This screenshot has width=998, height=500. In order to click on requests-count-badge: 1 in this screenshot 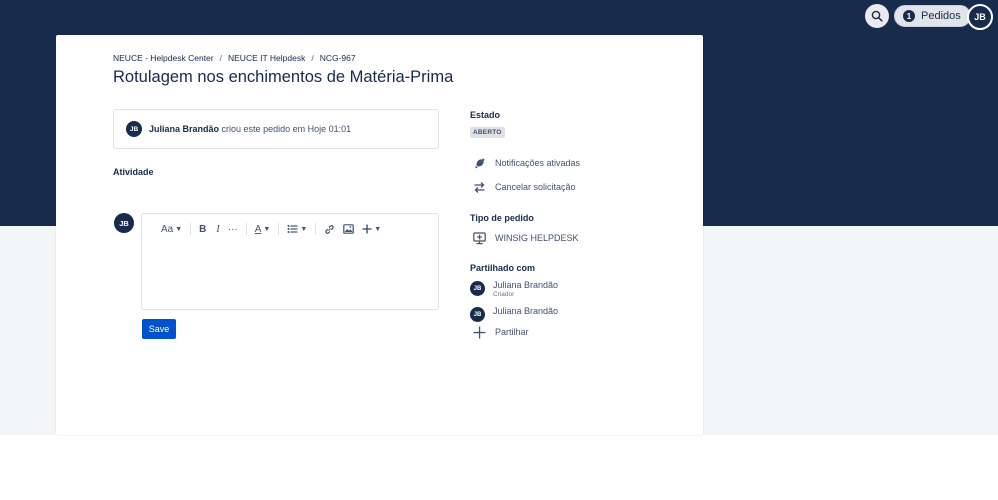, I will do `click(909, 16)`.